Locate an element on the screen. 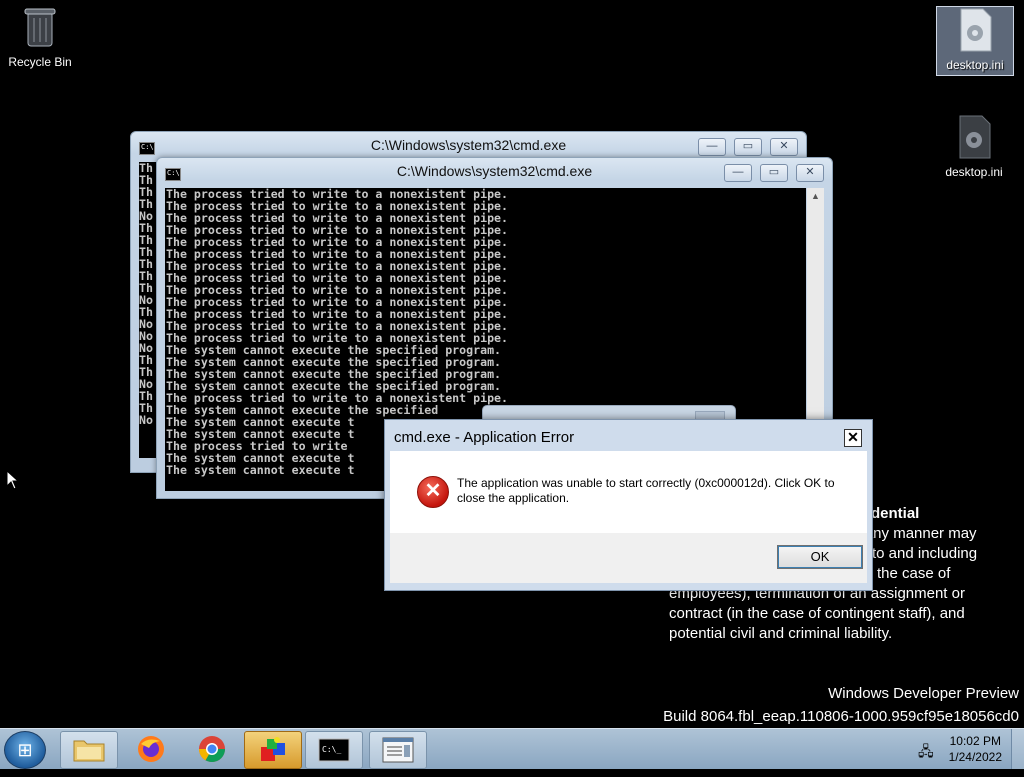  windows-logo-icon: ⊞ is located at coordinates (25, 750).